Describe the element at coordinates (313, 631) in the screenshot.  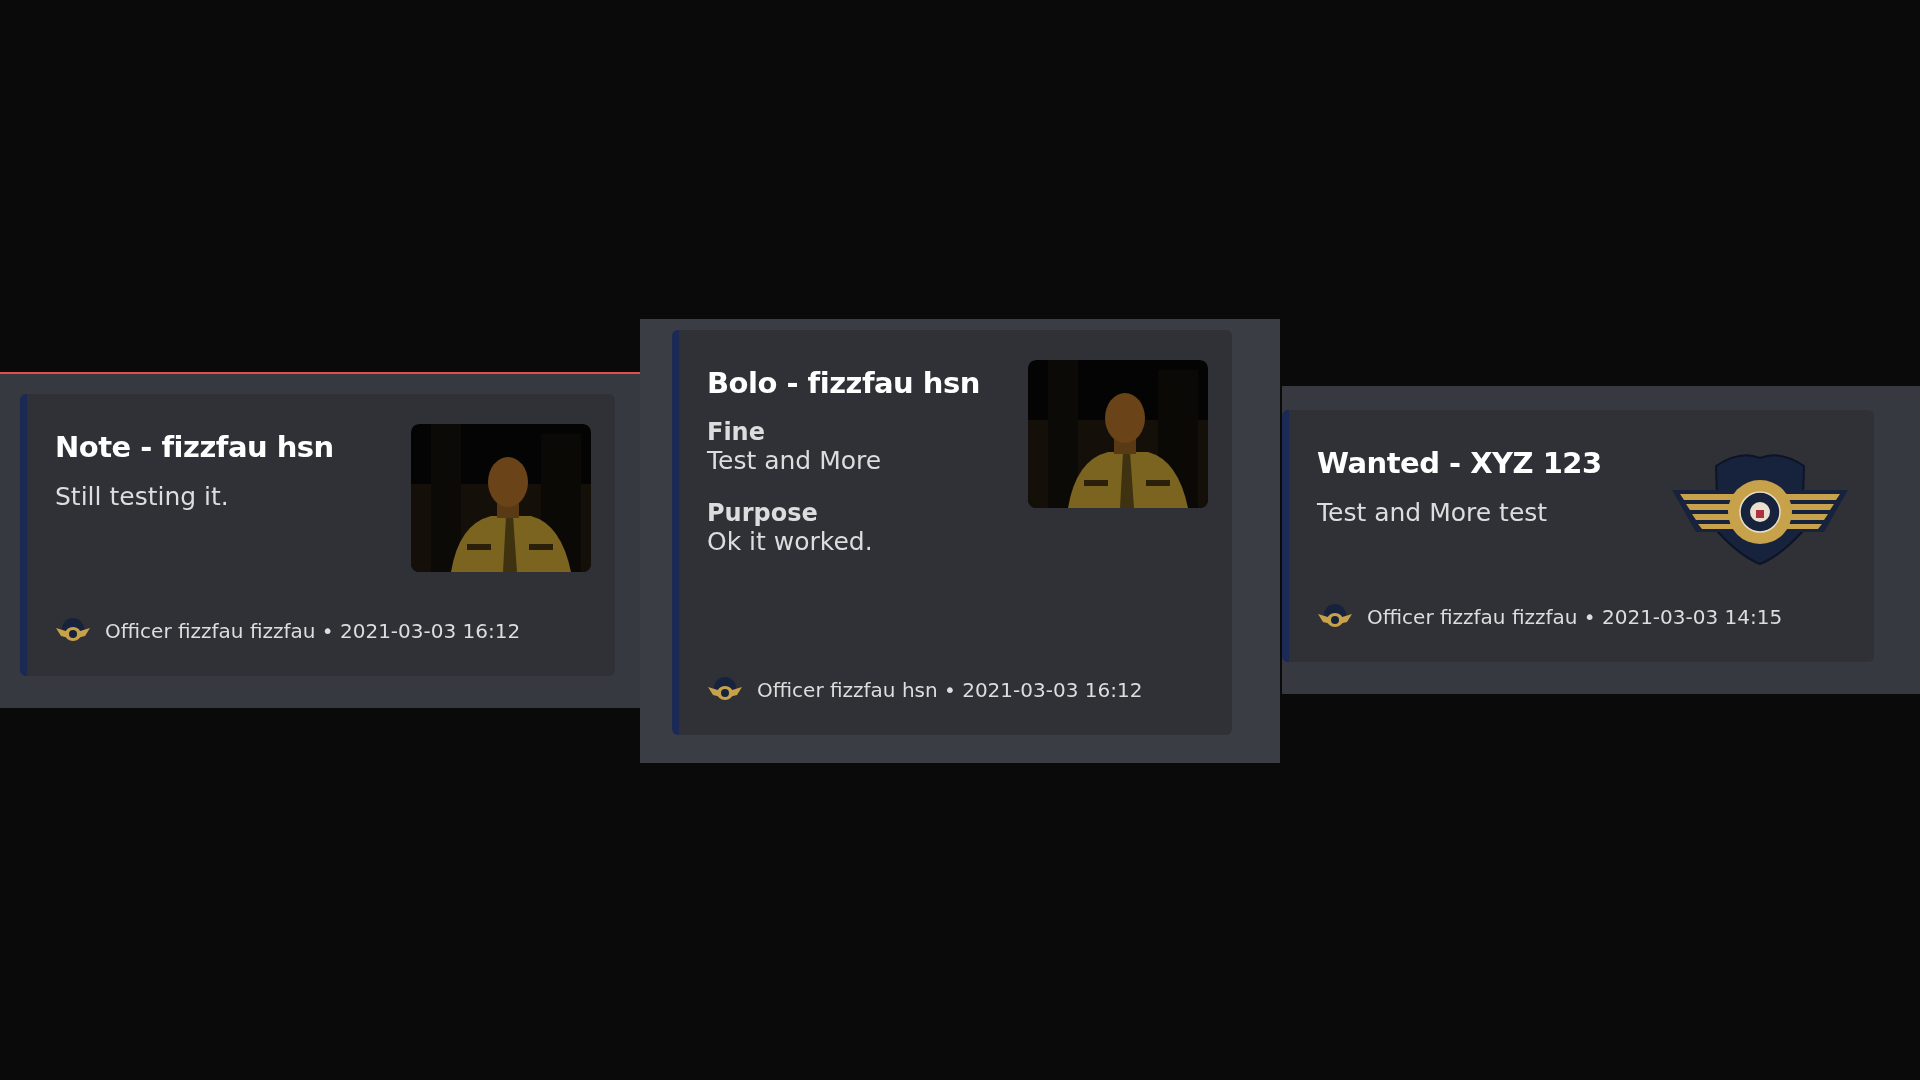
I see `embed-footer: Officer fizzfau fizzfau • 2021-03-03 16:12` at that location.